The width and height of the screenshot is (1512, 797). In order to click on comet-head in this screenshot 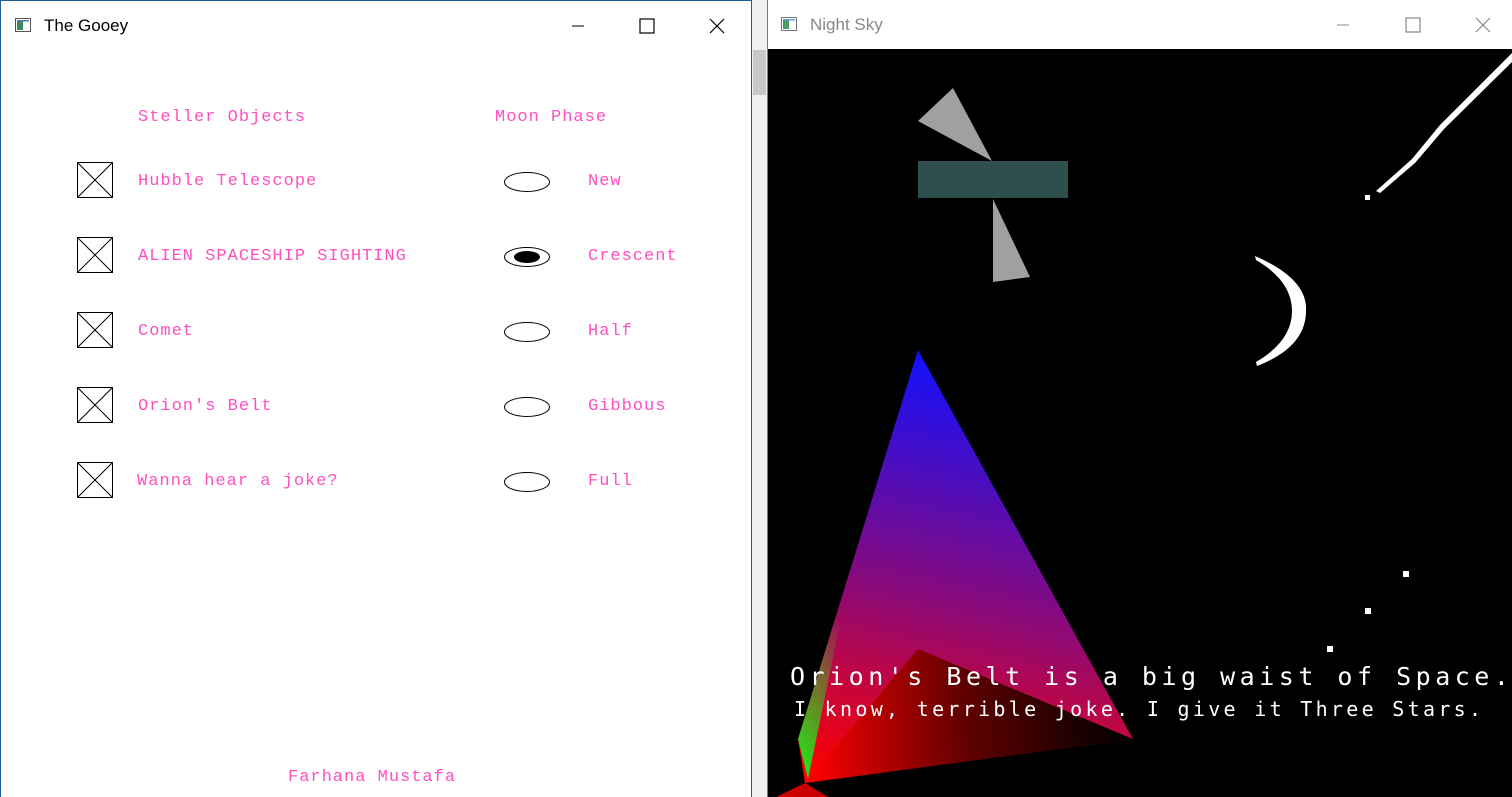, I will do `click(1367, 197)`.